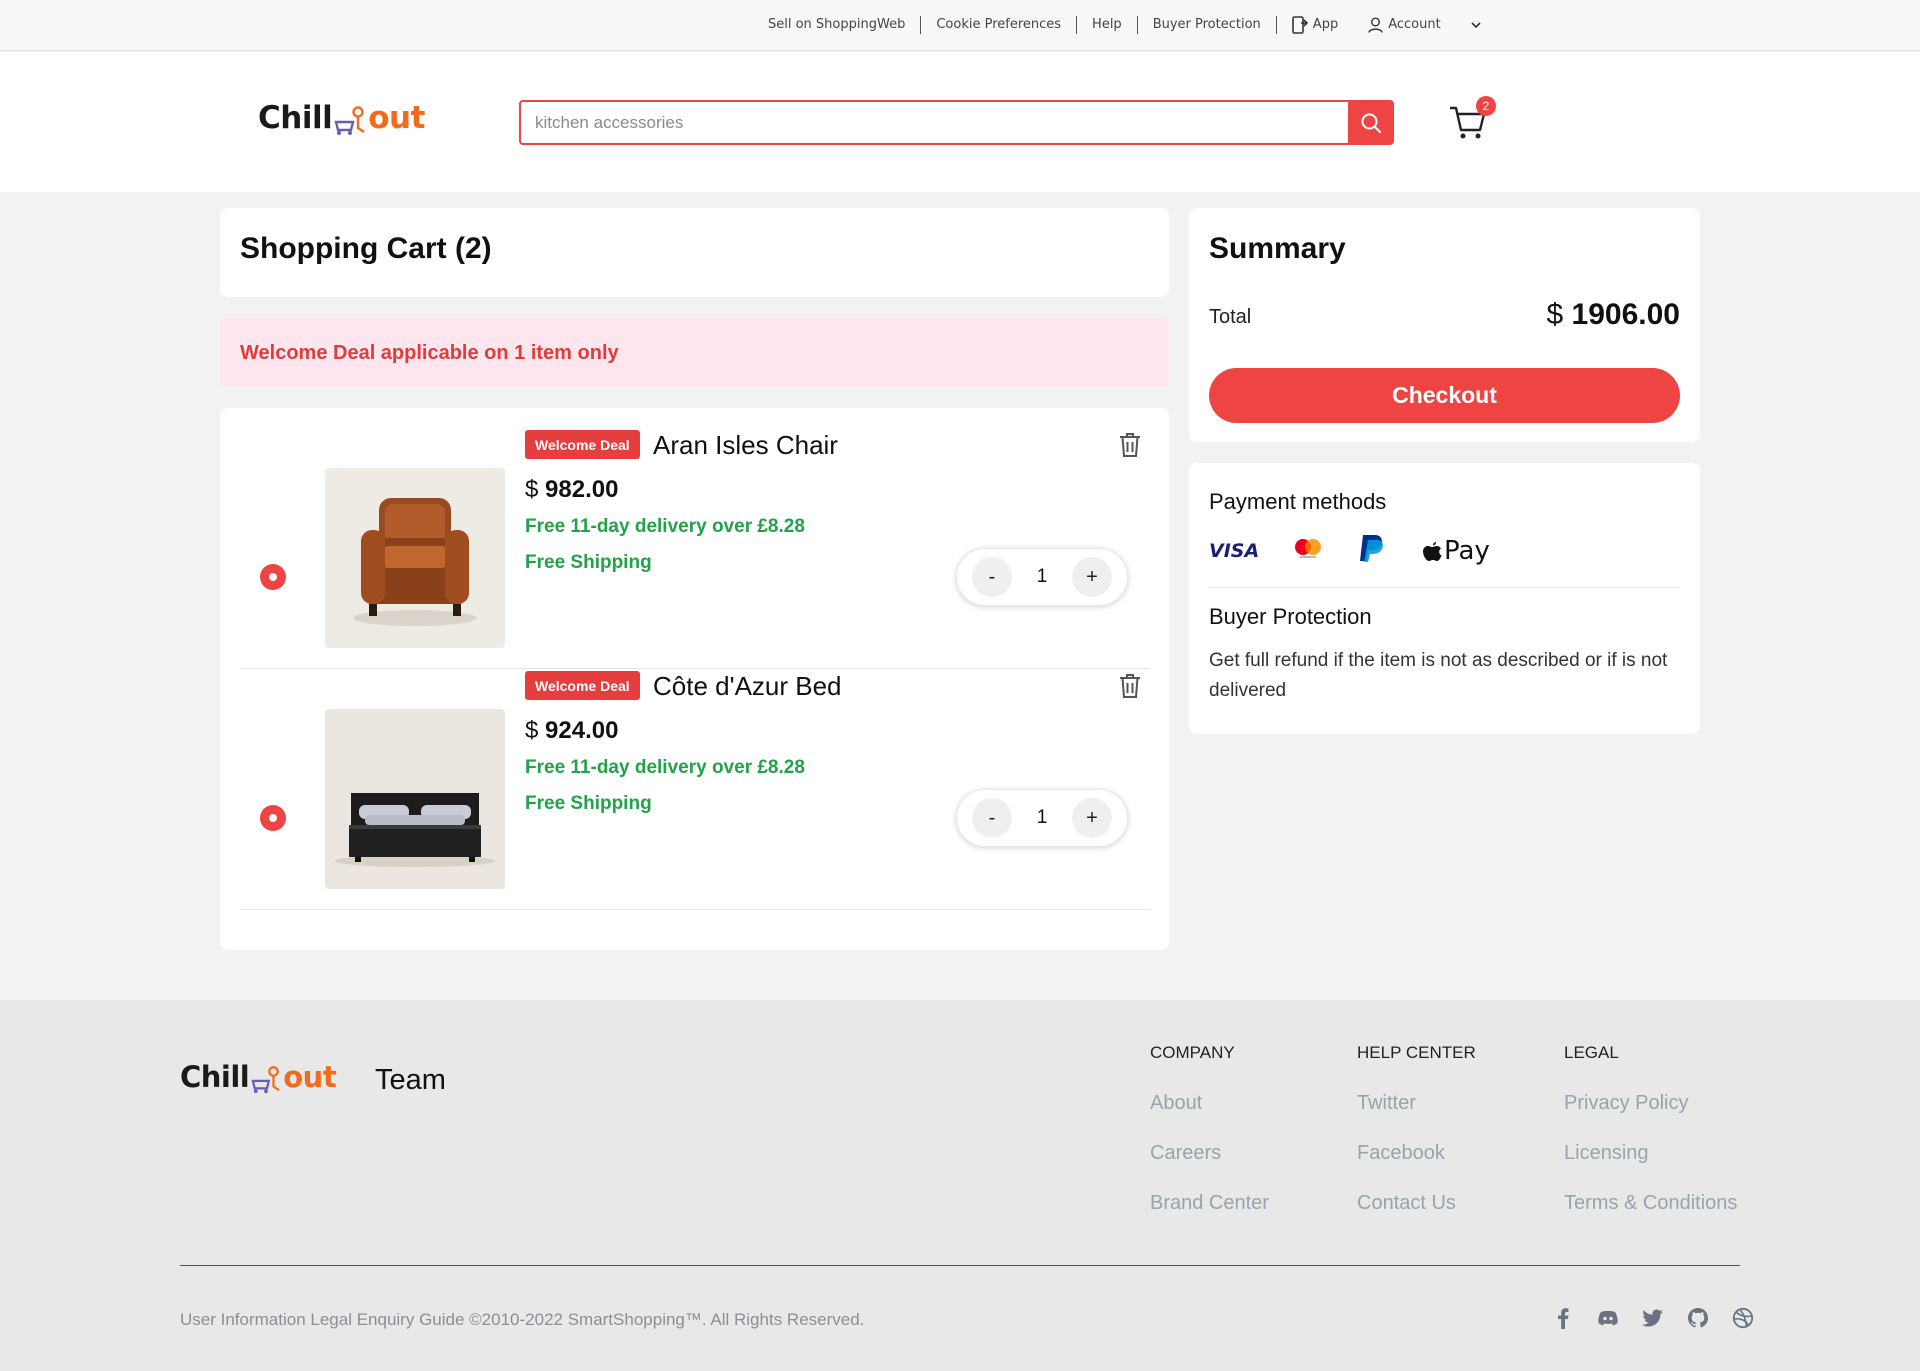 The image size is (1920, 1371). Describe the element at coordinates (415, 799) in the screenshot. I see `product-image-bed` at that location.